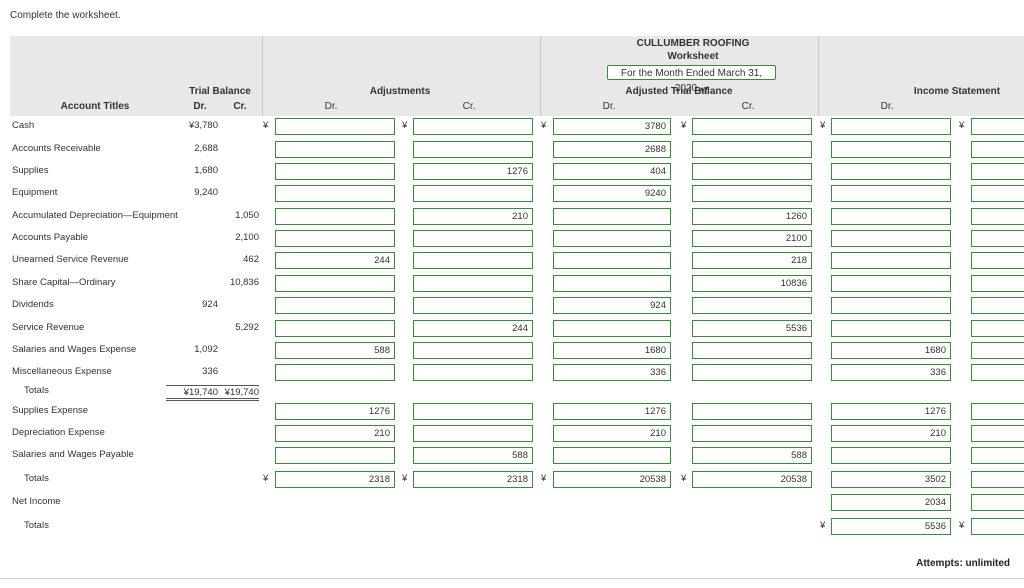  I want to click on adj-cr-input: 588, so click(473, 455).